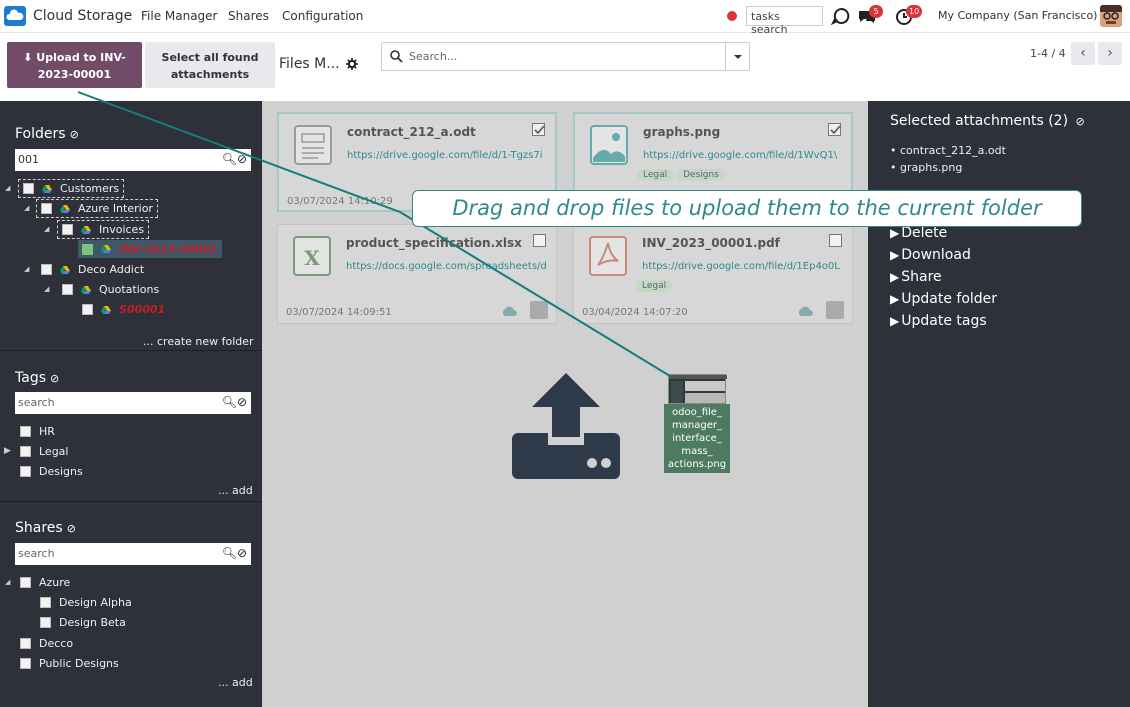 The image size is (1130, 707). Describe the element at coordinates (697, 451) in the screenshot. I see `dragged-file-name-line: mass_` at that location.